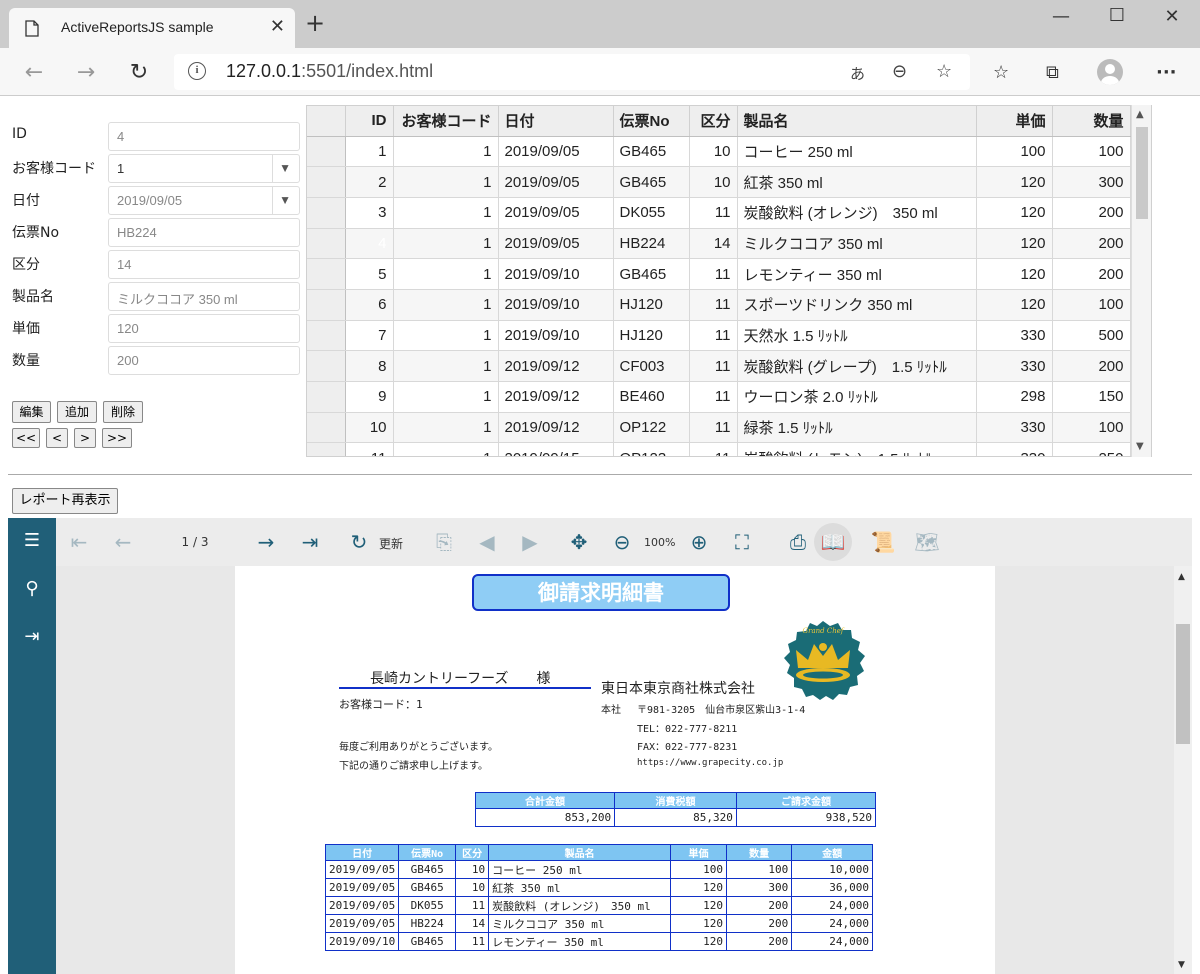 The width and height of the screenshot is (1200, 974). I want to click on refresh-label: 更新, so click(391, 543).